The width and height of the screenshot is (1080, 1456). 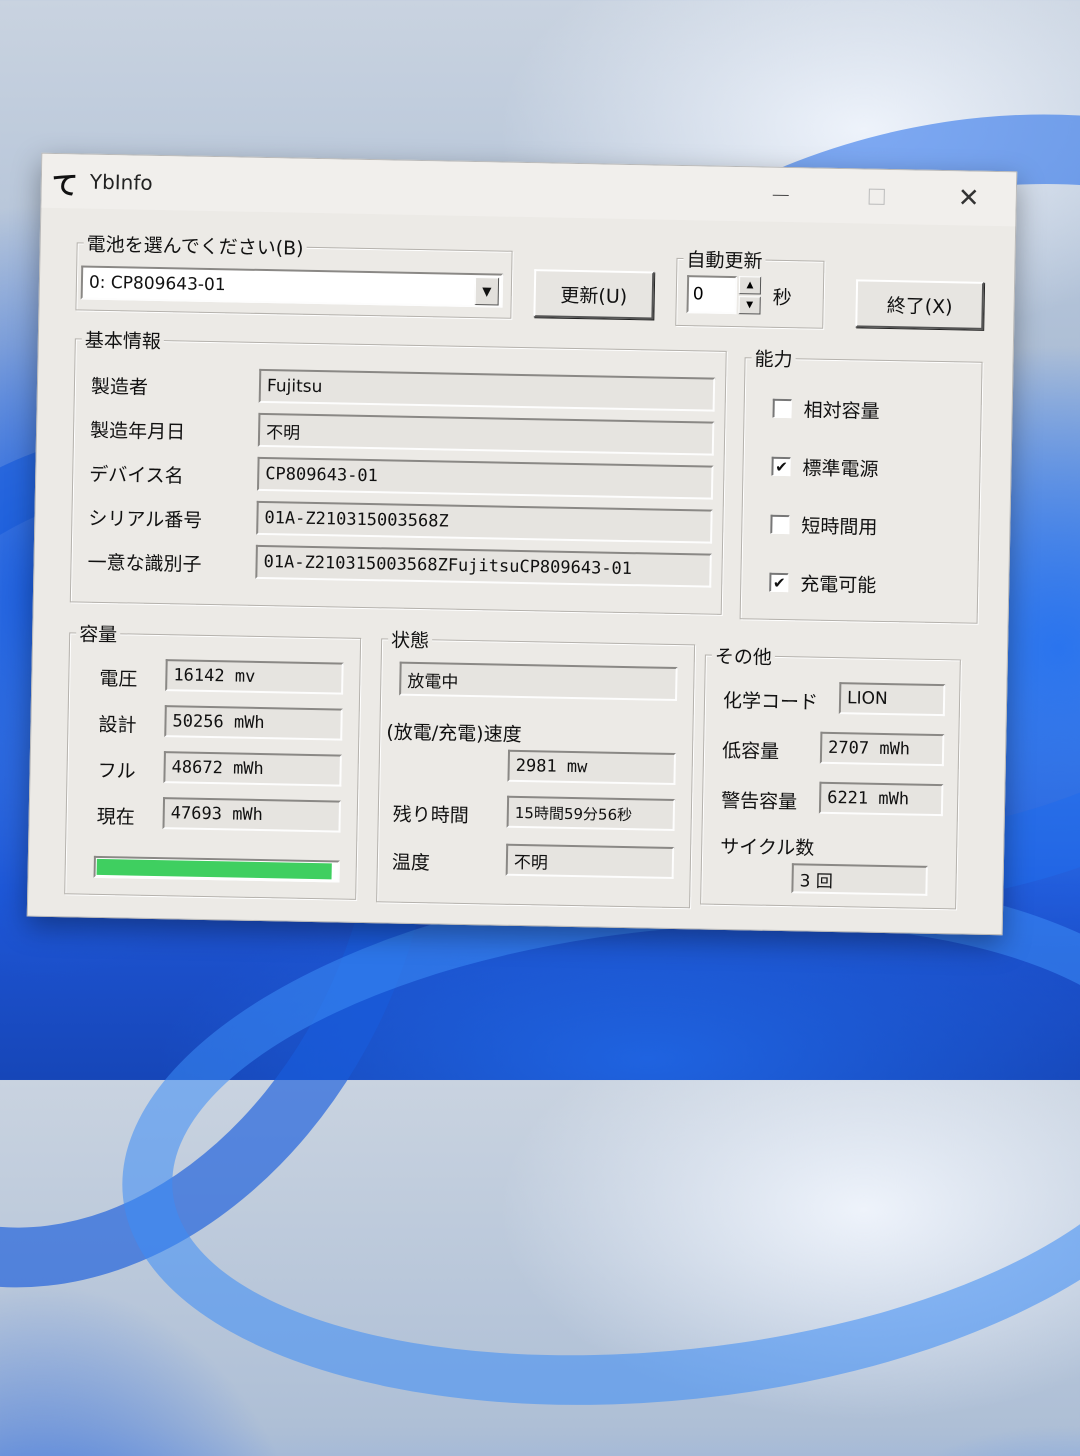 What do you see at coordinates (292, 286) in the screenshot?
I see `battery-select: 0: CP809643-01 ▼` at bounding box center [292, 286].